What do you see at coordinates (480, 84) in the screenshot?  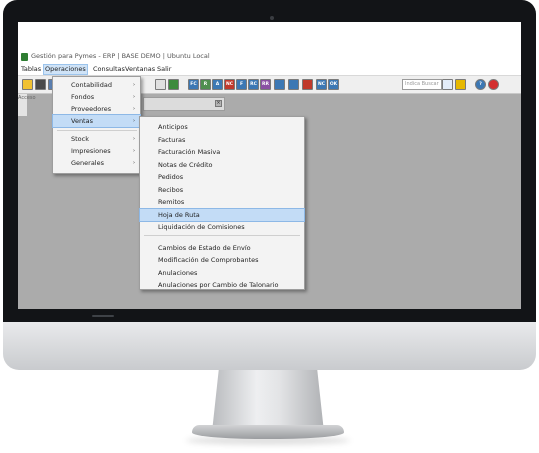 I see `help-icon: ?` at bounding box center [480, 84].